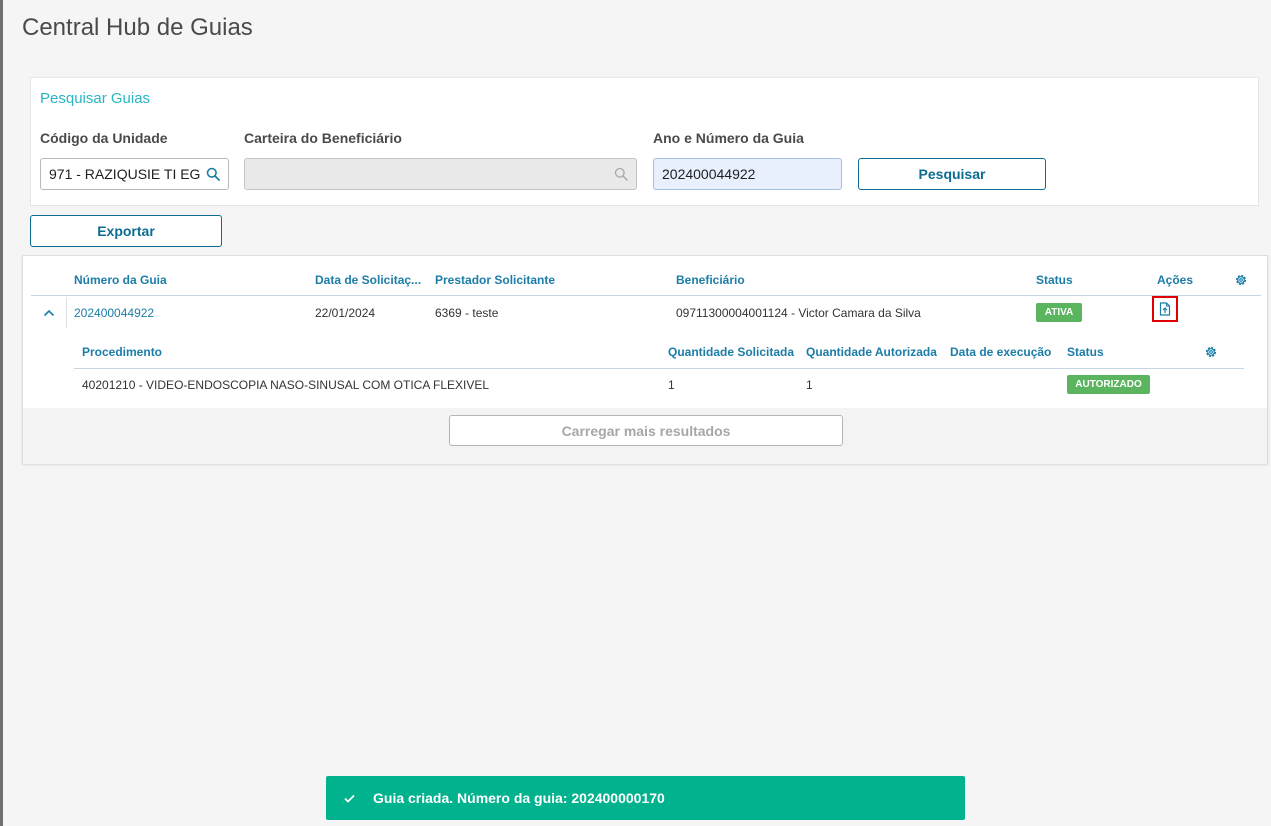  What do you see at coordinates (124, 174) in the screenshot?
I see `unit-code-value: 971 - RAZIQUSIE TI EGUIDES` at bounding box center [124, 174].